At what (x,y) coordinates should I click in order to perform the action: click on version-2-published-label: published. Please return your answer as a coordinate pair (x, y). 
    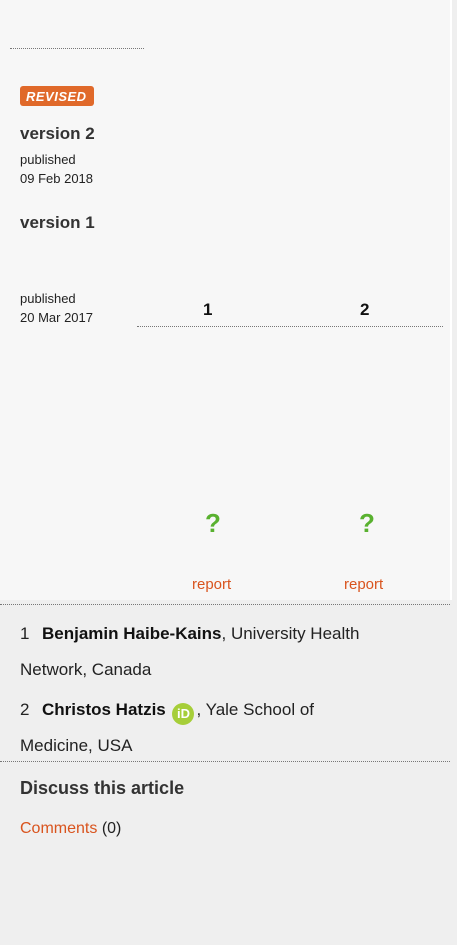
    Looking at the image, I should click on (48, 159).